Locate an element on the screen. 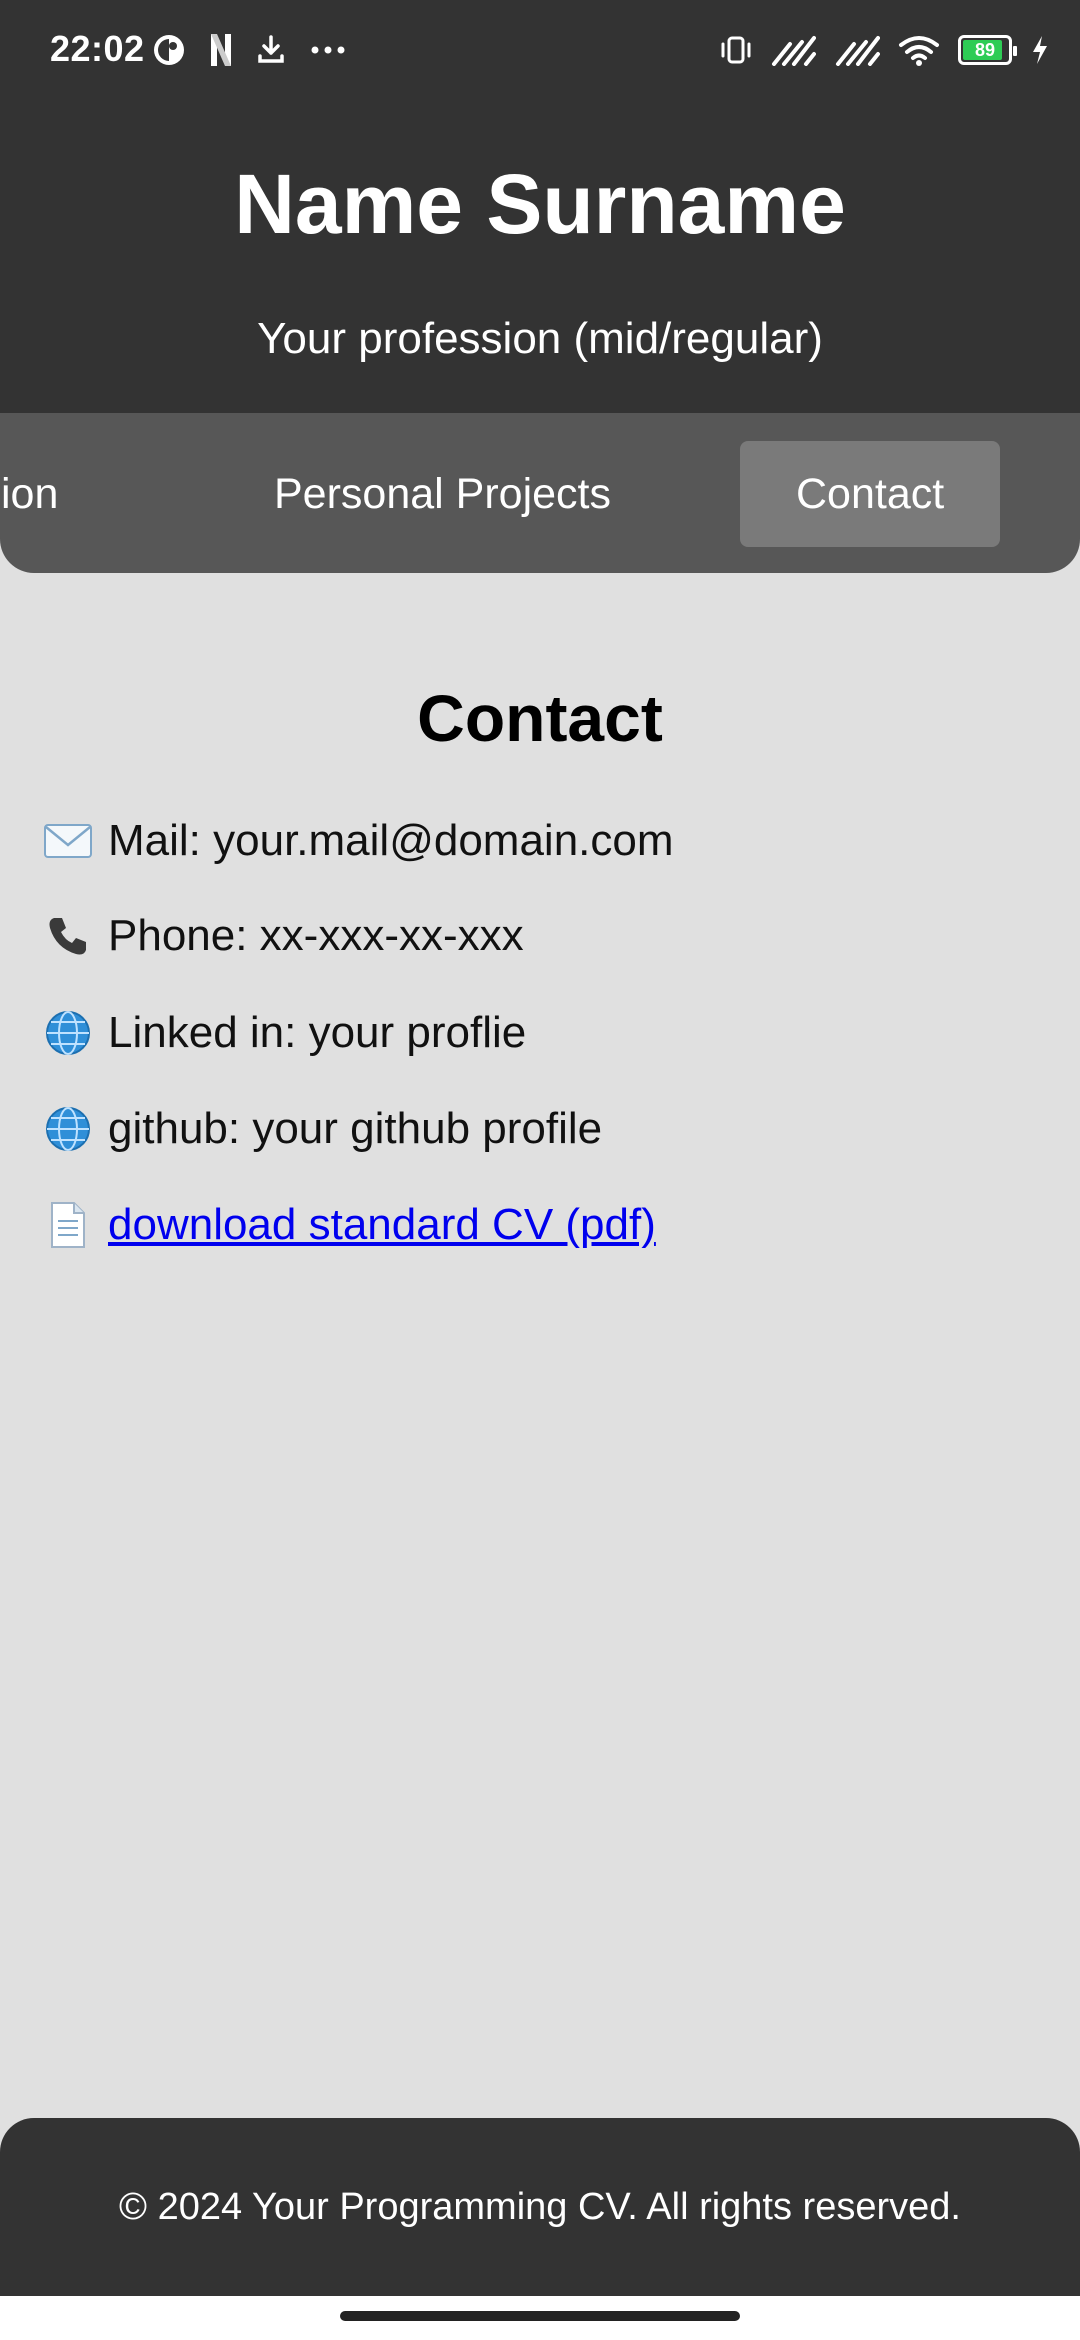 This screenshot has height=2340, width=1080. contact-mail-text: Mail: your.mail@domain.com is located at coordinates (391, 840).